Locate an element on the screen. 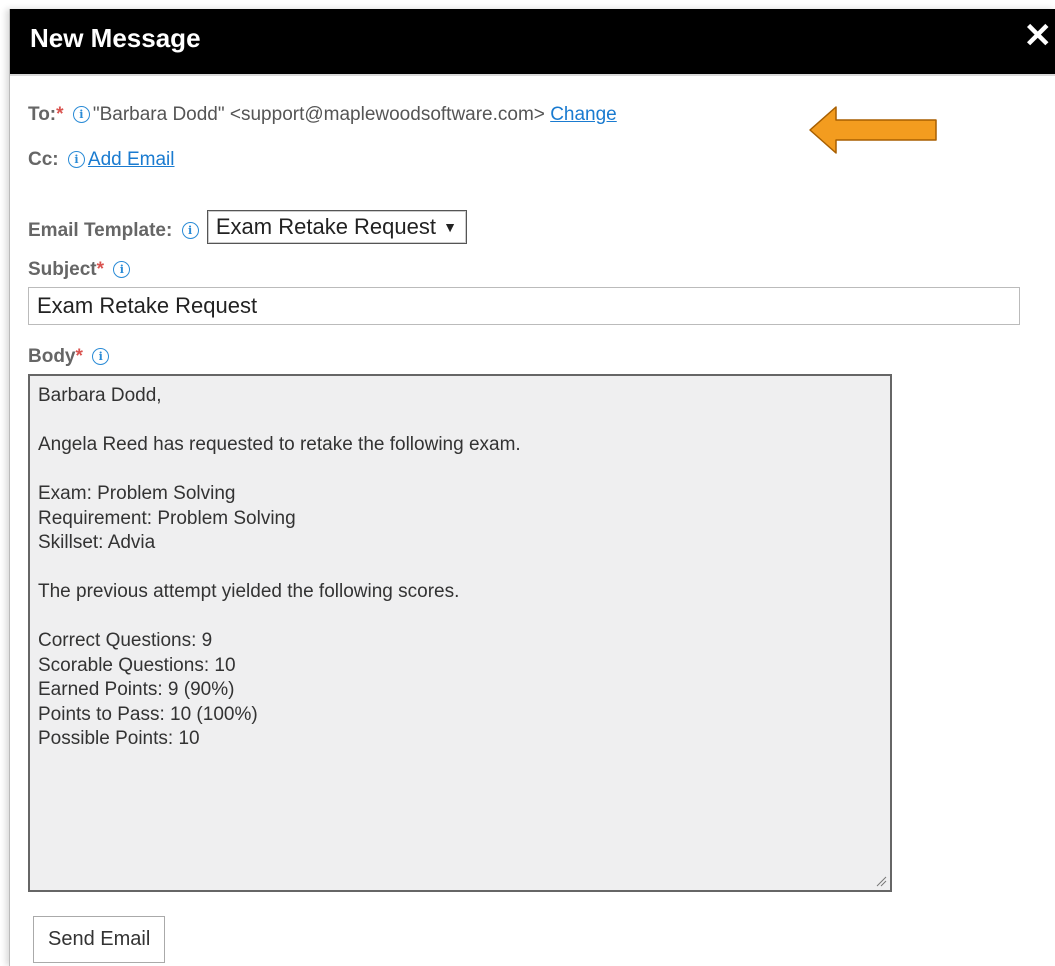 Image resolution: width=1055 pixels, height=966 pixels. body-line: Scorable Questions: 10 is located at coordinates (137, 665).